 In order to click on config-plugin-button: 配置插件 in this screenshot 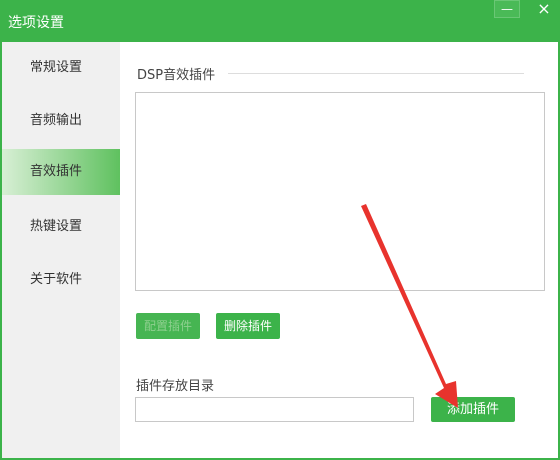, I will do `click(168, 326)`.